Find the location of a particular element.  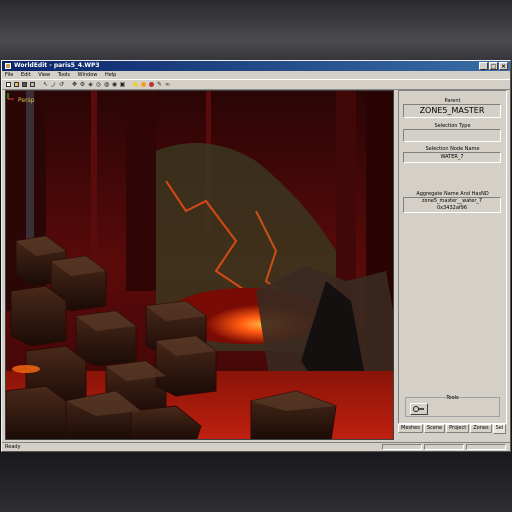

title-bar: WorldEdit - paris5_4.WP3 _ □ × is located at coordinates (256, 66).